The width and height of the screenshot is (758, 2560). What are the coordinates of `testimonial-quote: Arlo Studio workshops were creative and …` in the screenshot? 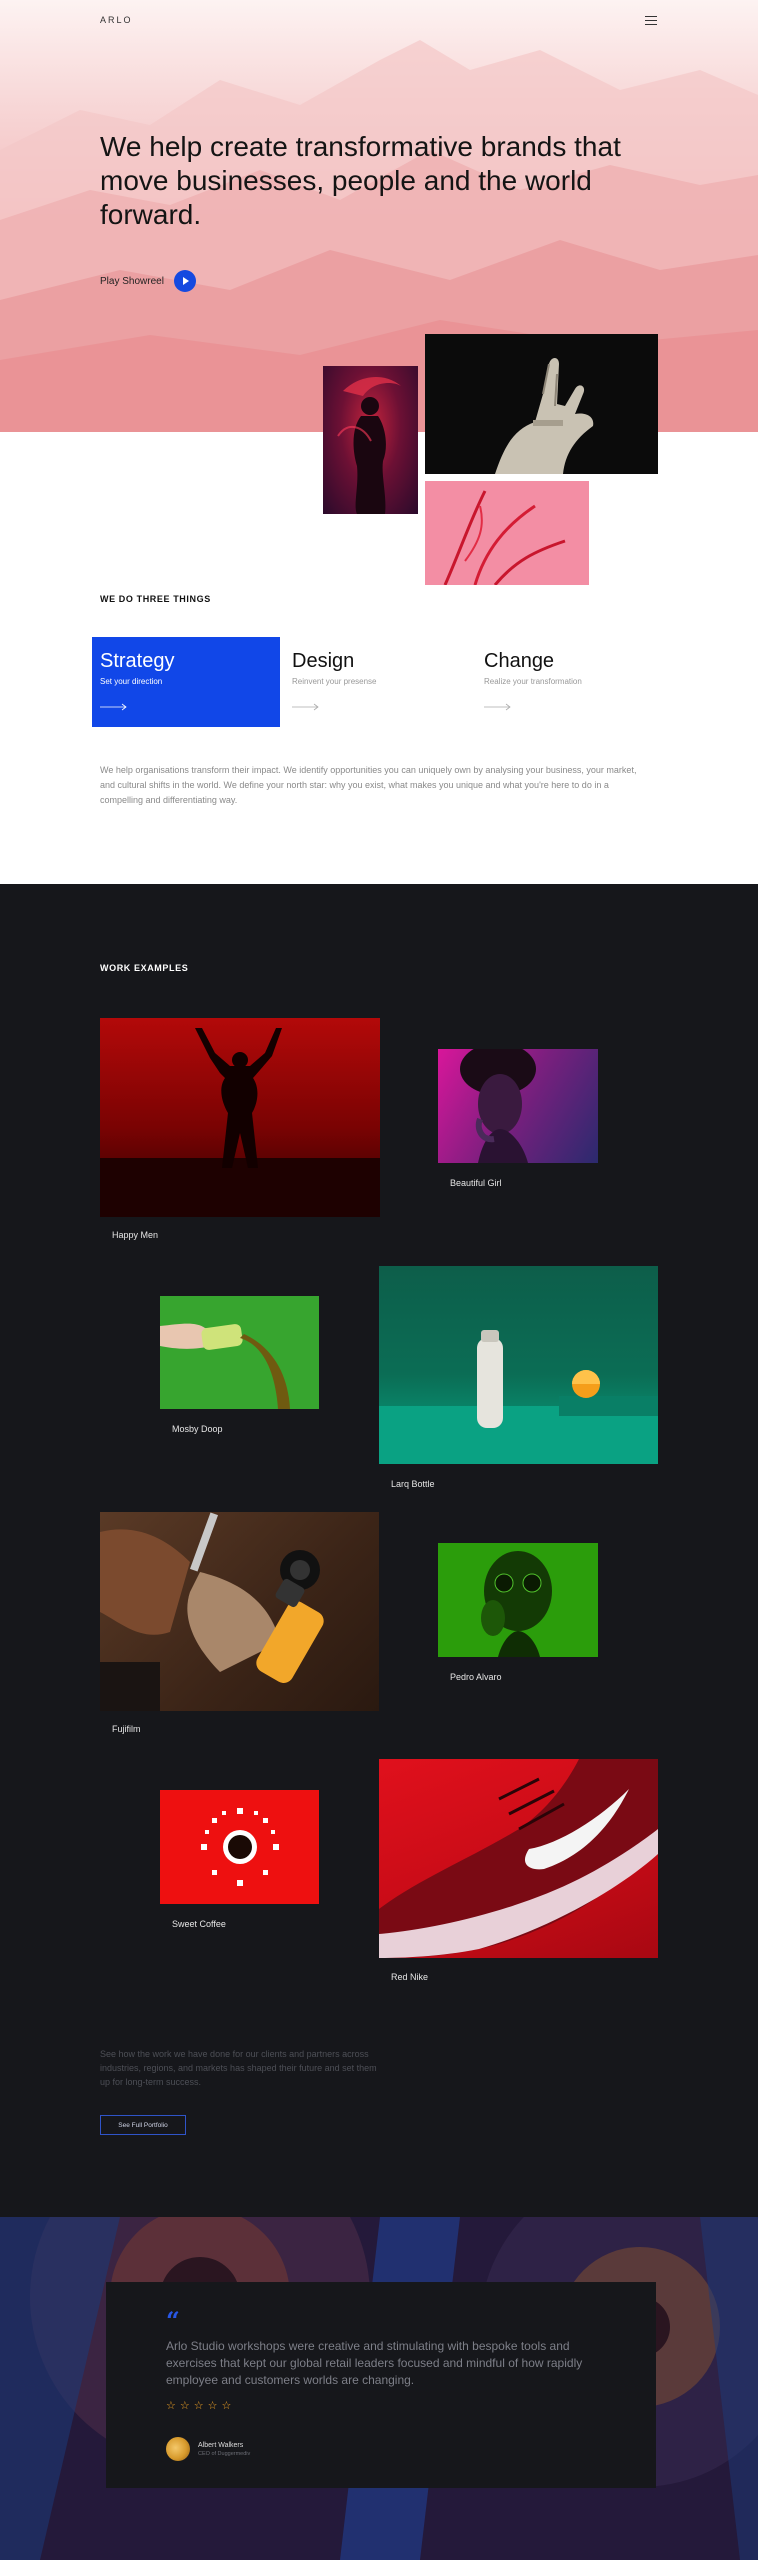 It's located at (374, 2363).